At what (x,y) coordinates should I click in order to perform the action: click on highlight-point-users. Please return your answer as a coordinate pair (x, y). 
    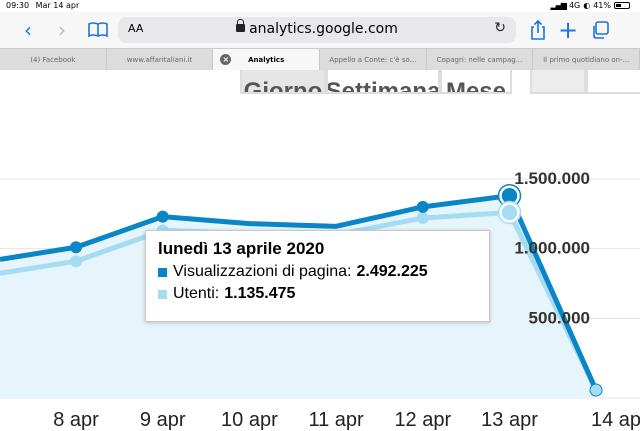
    Looking at the image, I should click on (509, 212).